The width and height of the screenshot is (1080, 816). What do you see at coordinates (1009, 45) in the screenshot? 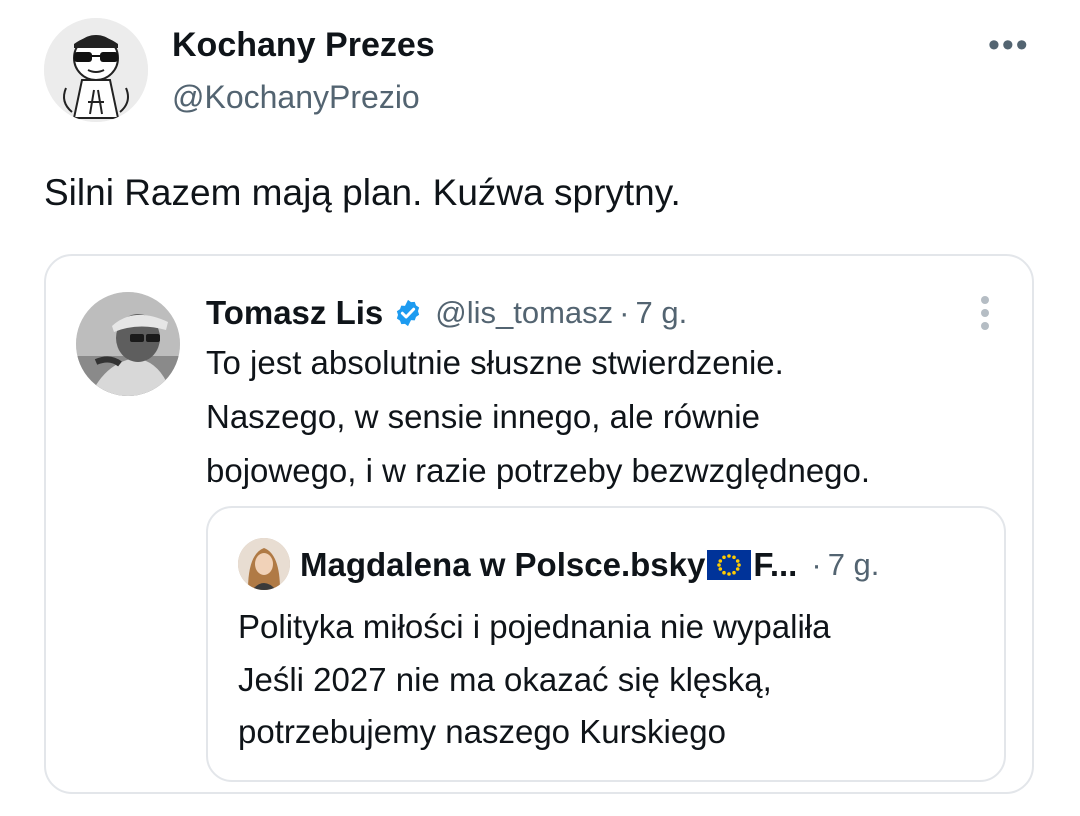
I see `more-options-icon: •••` at bounding box center [1009, 45].